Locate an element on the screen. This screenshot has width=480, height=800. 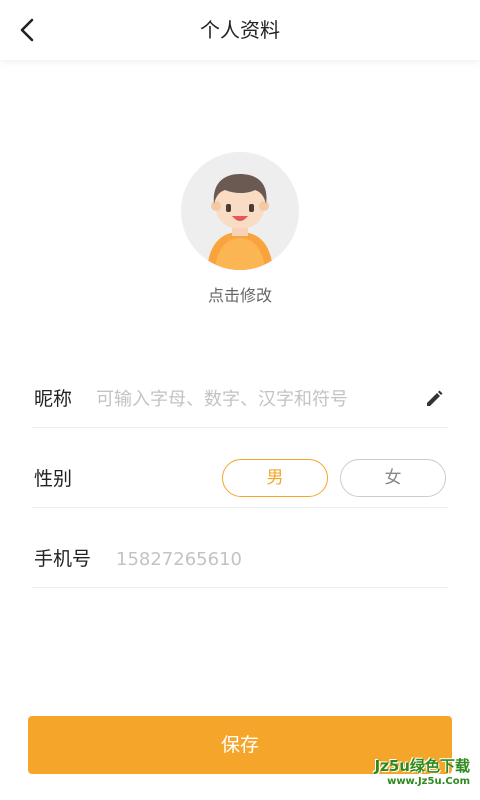
phone-row: 手机号 is located at coordinates (240, 559).